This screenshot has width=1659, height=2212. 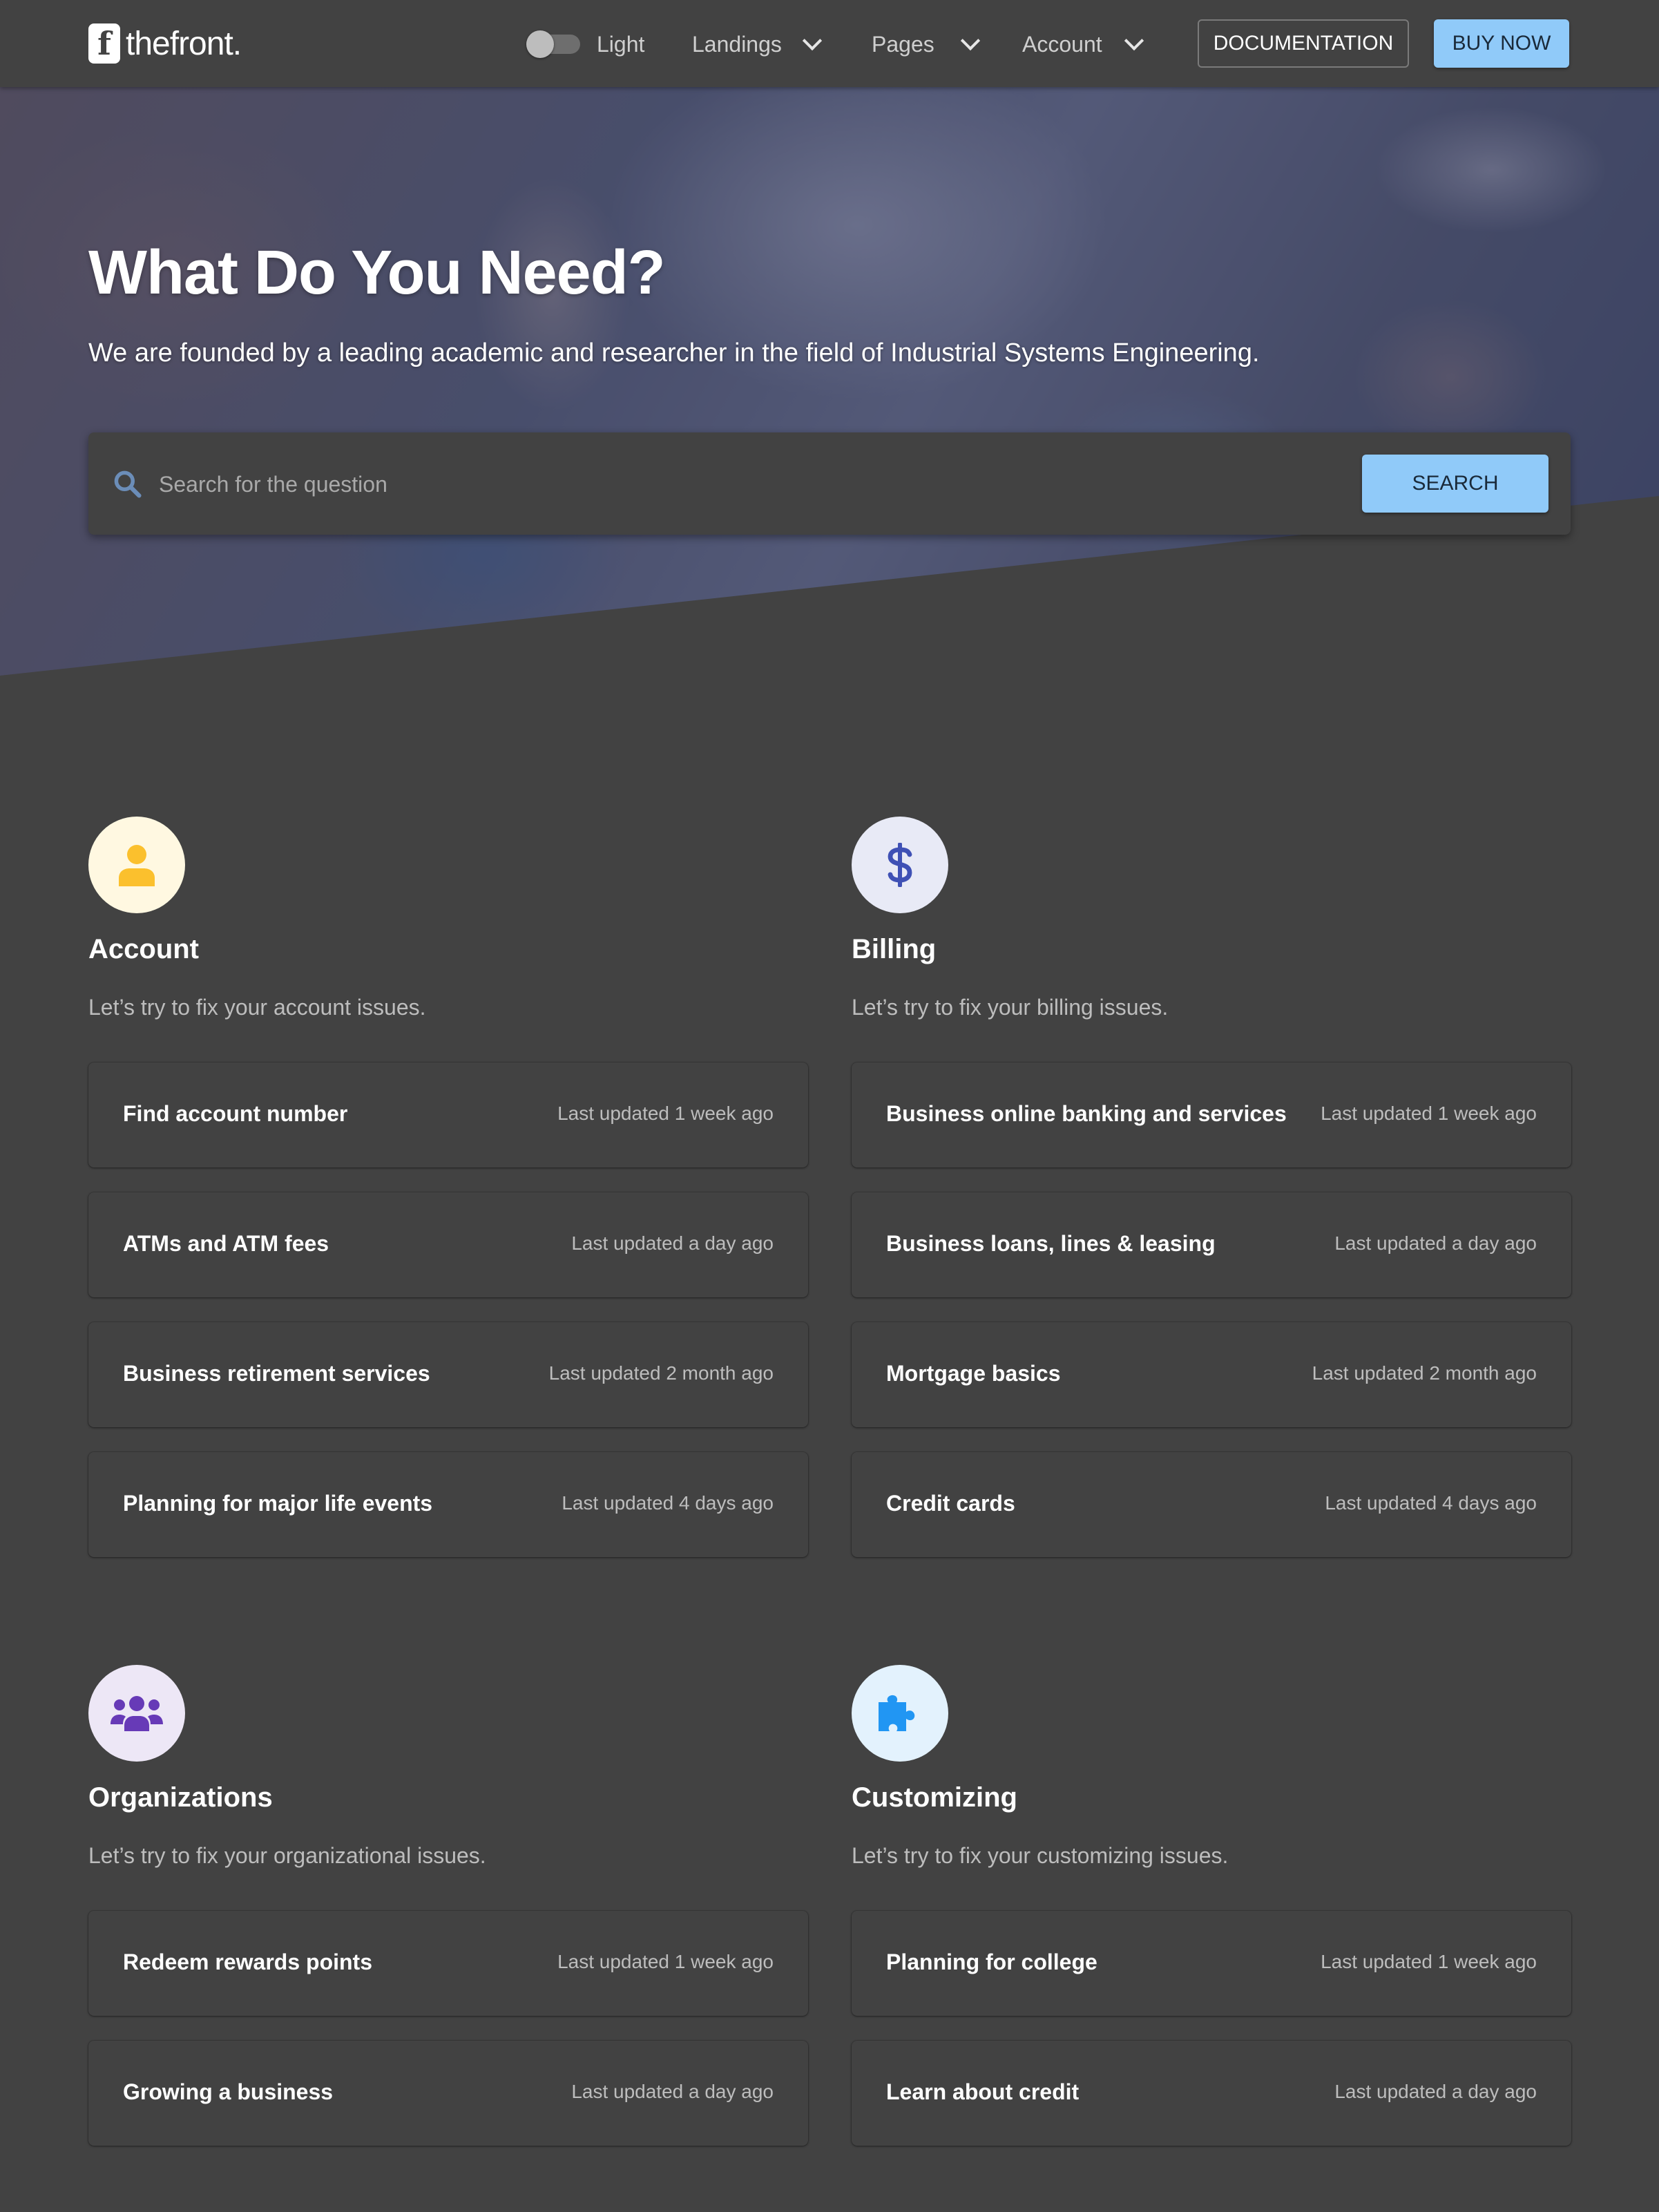 I want to click on category-title: Billing, so click(x=894, y=949).